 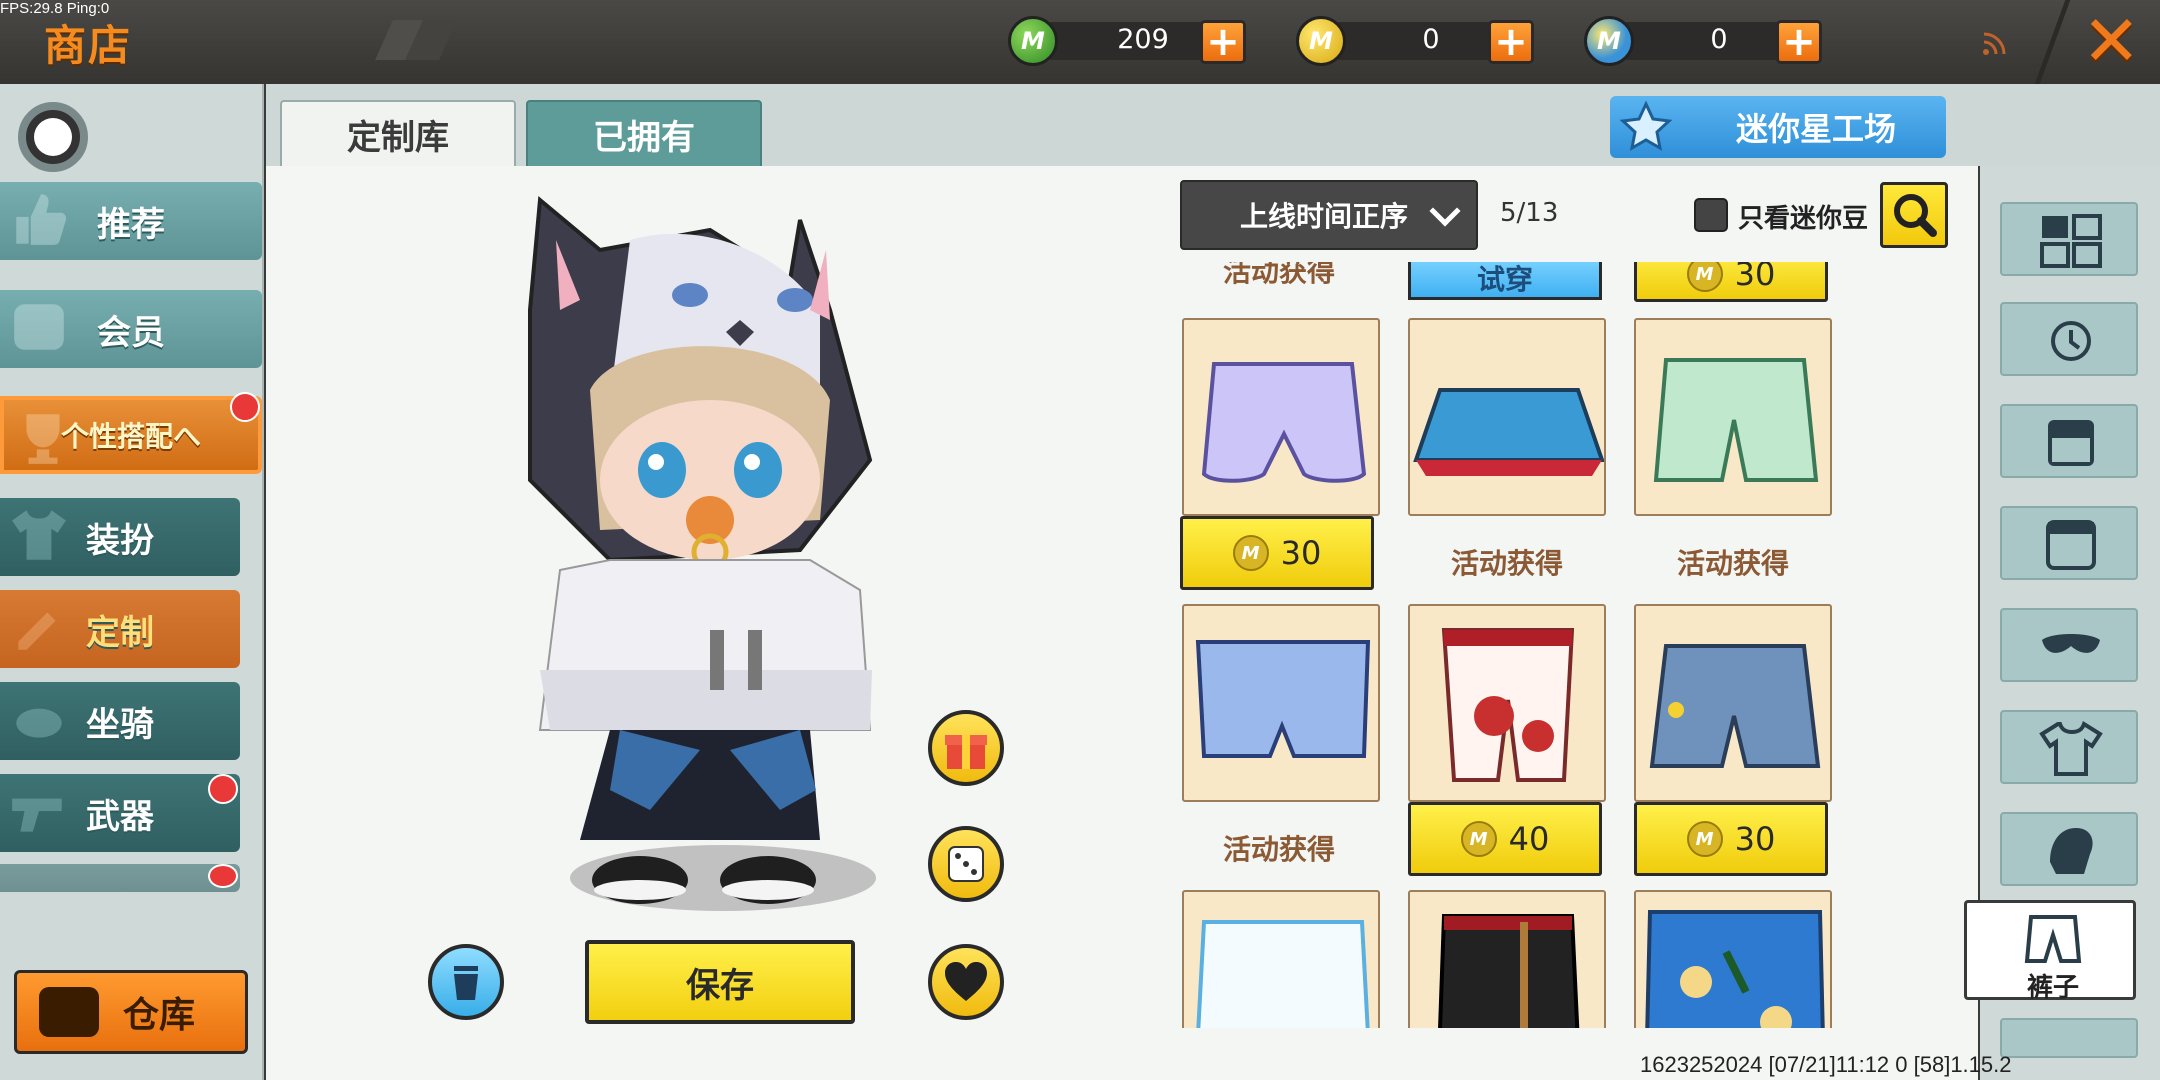 I want to click on black-pants-image, so click(x=1509, y=971).